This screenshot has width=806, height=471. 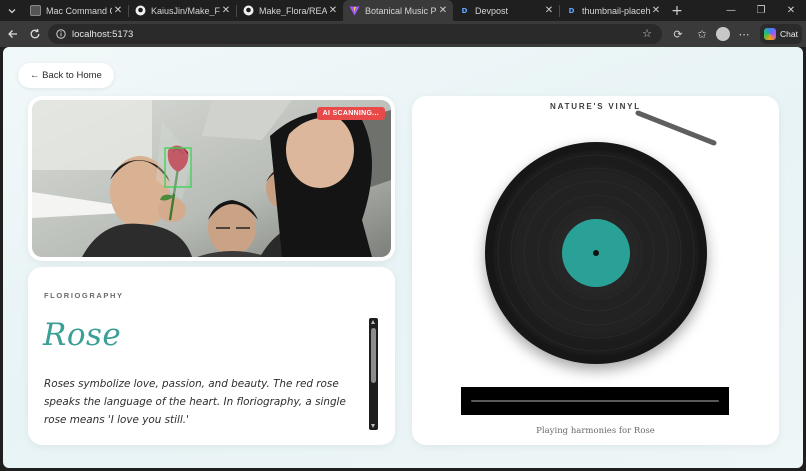 What do you see at coordinates (677, 11) in the screenshot?
I see `new-tab-button: +` at bounding box center [677, 11].